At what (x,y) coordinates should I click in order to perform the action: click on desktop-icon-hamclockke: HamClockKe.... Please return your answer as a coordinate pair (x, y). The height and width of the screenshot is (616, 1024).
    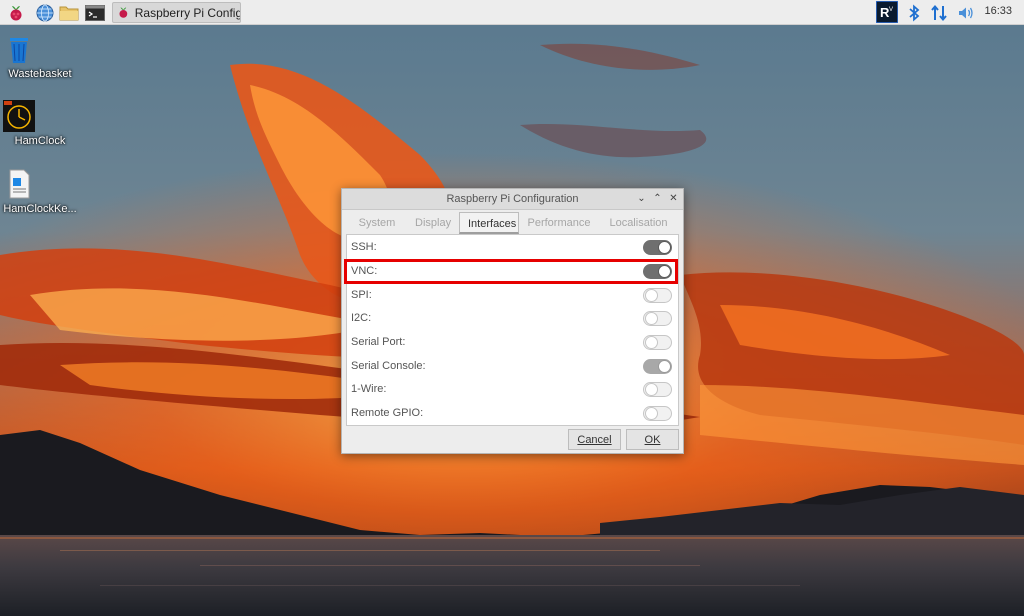
    Looking at the image, I should click on (40, 191).